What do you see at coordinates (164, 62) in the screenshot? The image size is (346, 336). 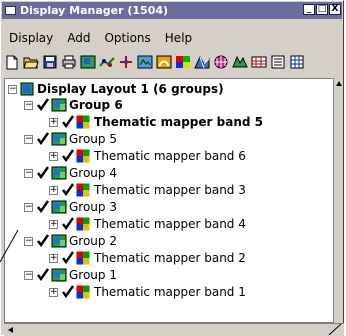 I see `add-shape-icon` at bounding box center [164, 62].